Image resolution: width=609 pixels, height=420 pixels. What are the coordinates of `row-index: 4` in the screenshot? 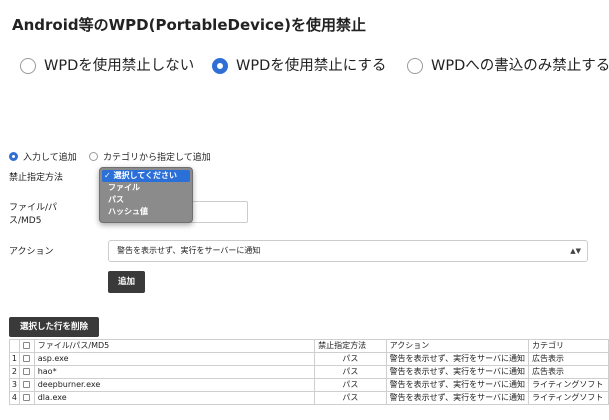 It's located at (14, 398).